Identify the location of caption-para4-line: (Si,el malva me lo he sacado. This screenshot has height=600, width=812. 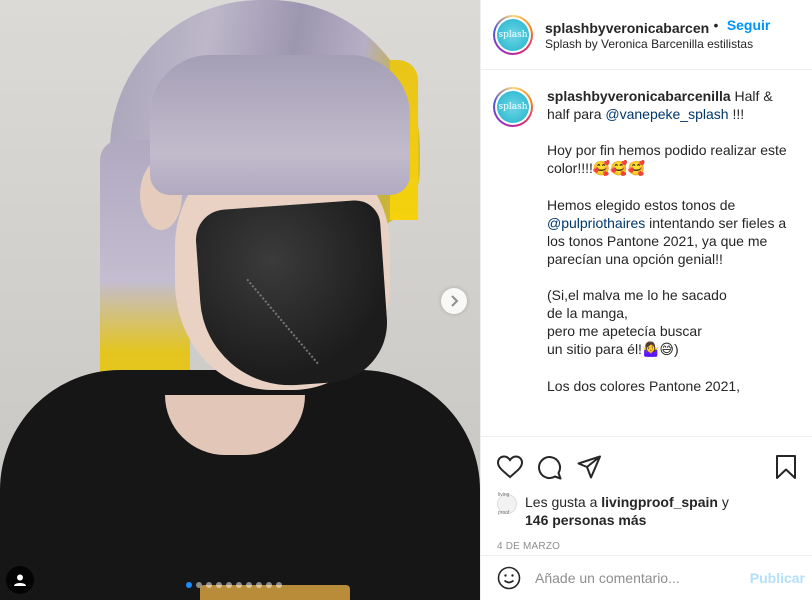
(637, 295).